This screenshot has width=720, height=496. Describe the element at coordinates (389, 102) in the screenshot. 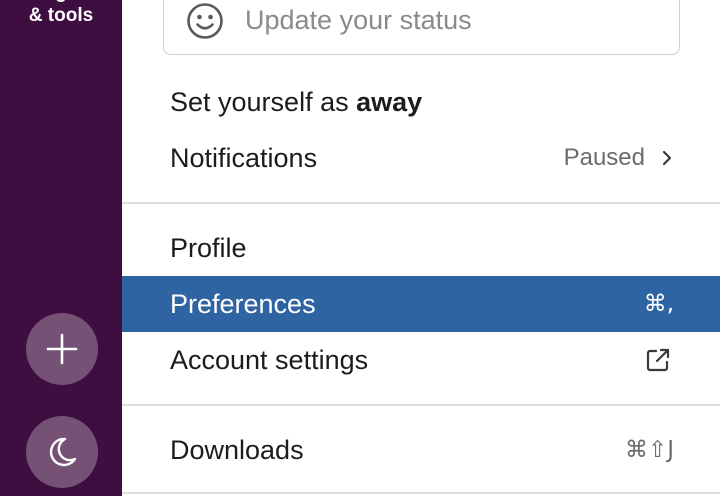

I see `away-bold: away` at that location.